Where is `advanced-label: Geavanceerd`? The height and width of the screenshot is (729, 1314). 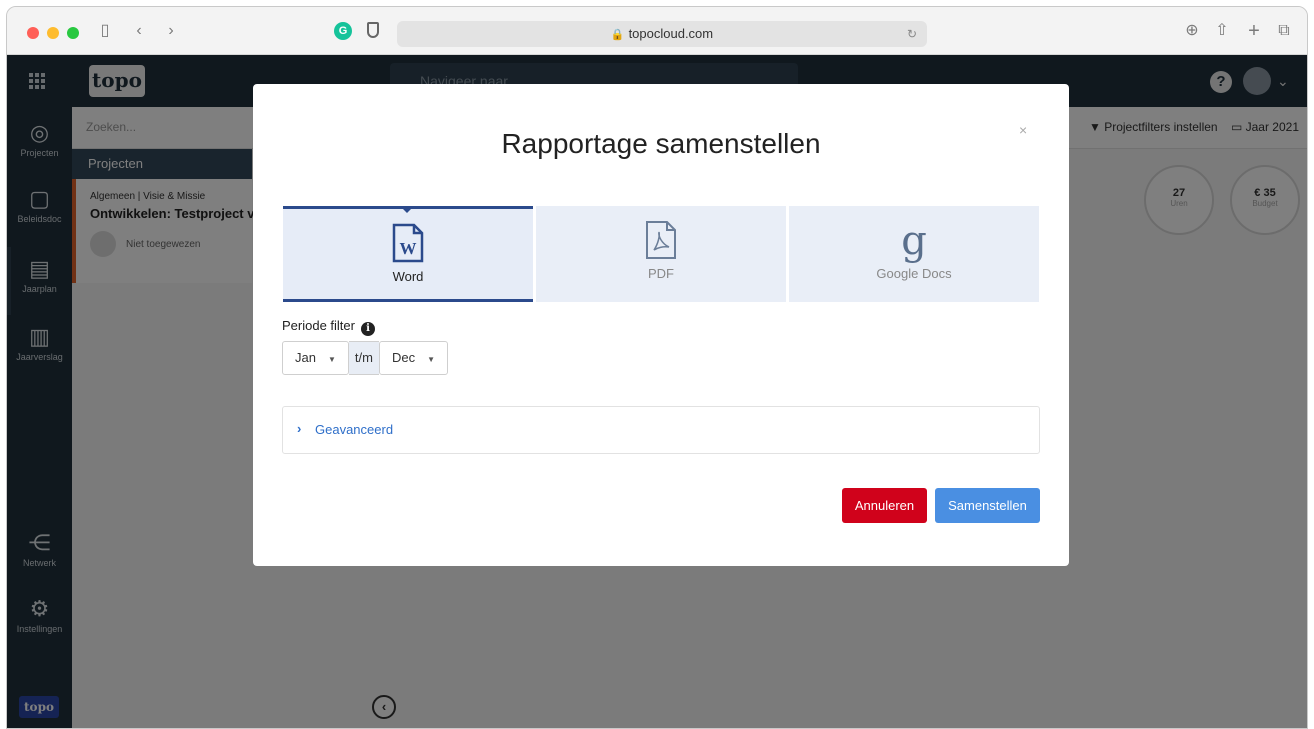
advanced-label: Geavanceerd is located at coordinates (354, 429).